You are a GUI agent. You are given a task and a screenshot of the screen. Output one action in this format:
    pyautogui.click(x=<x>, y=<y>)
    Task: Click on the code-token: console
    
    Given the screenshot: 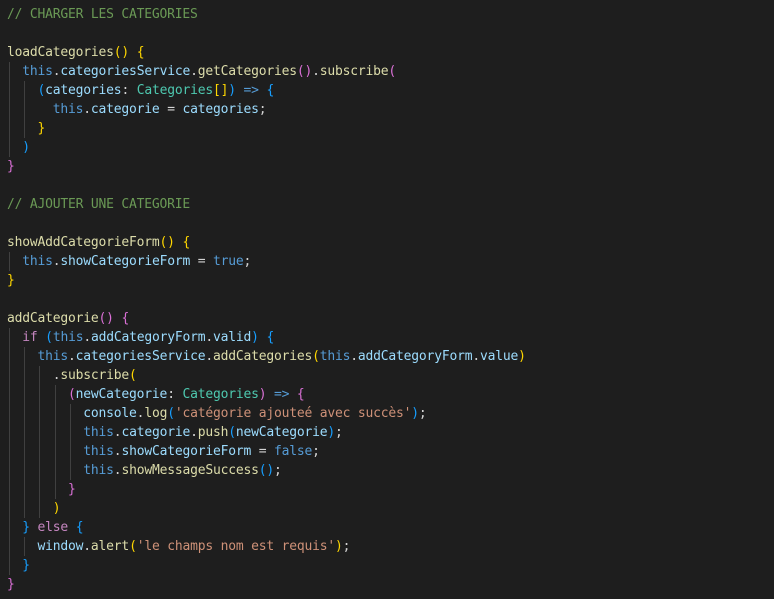 What is the action you would take?
    pyautogui.click(x=110, y=413)
    